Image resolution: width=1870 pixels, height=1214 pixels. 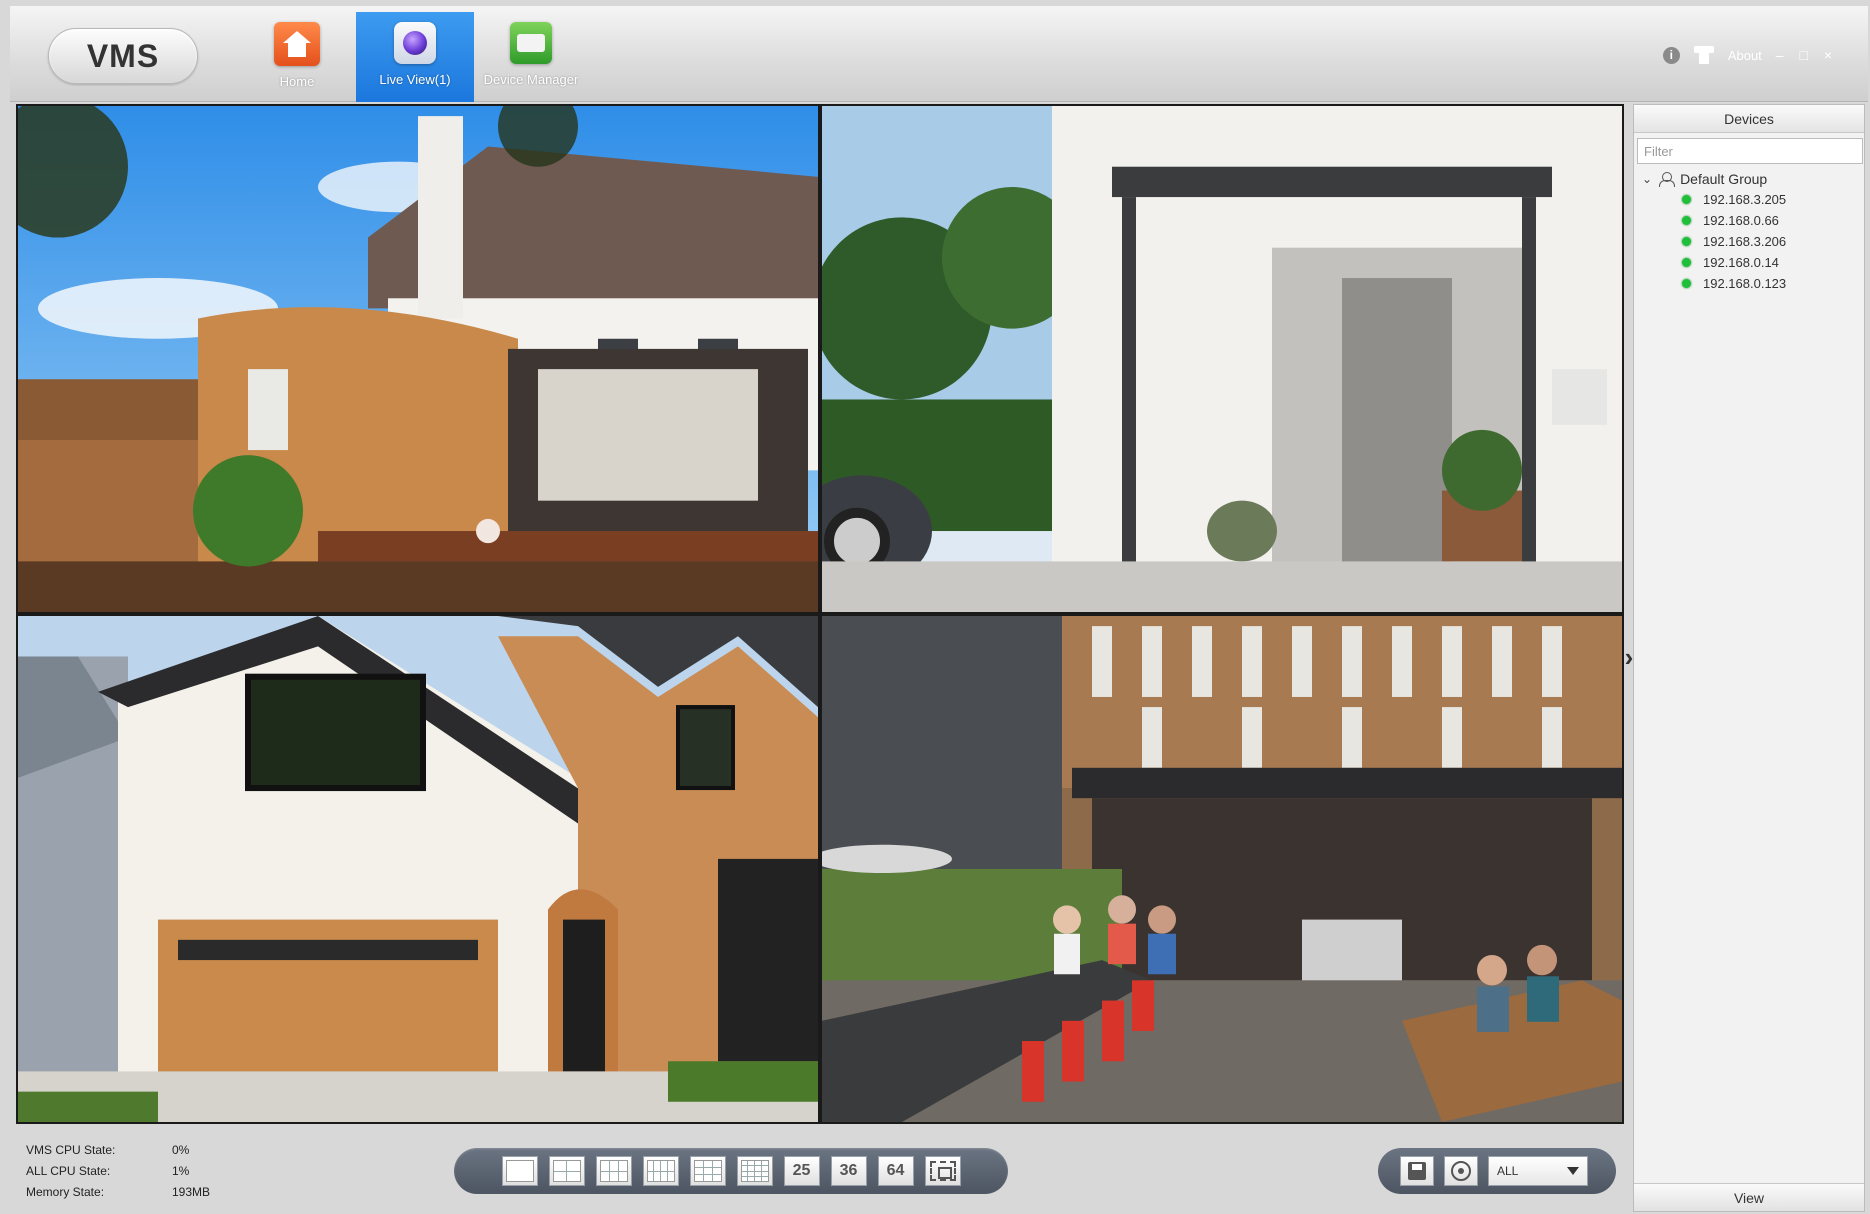 What do you see at coordinates (1667, 179) in the screenshot?
I see `group-icon` at bounding box center [1667, 179].